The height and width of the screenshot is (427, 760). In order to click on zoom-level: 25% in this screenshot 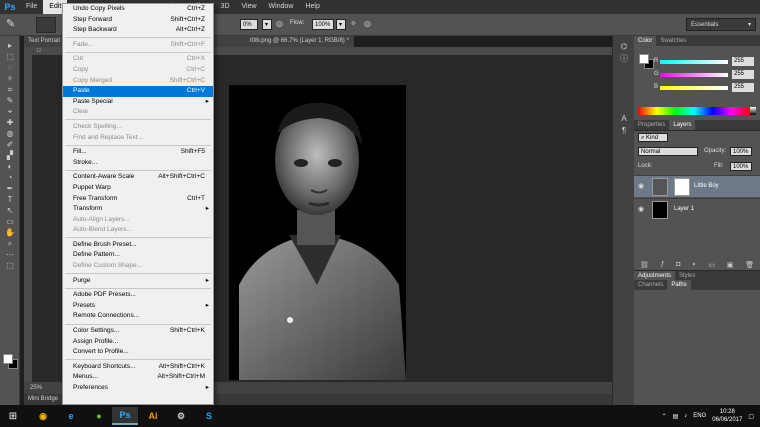, I will do `click(36, 388)`.